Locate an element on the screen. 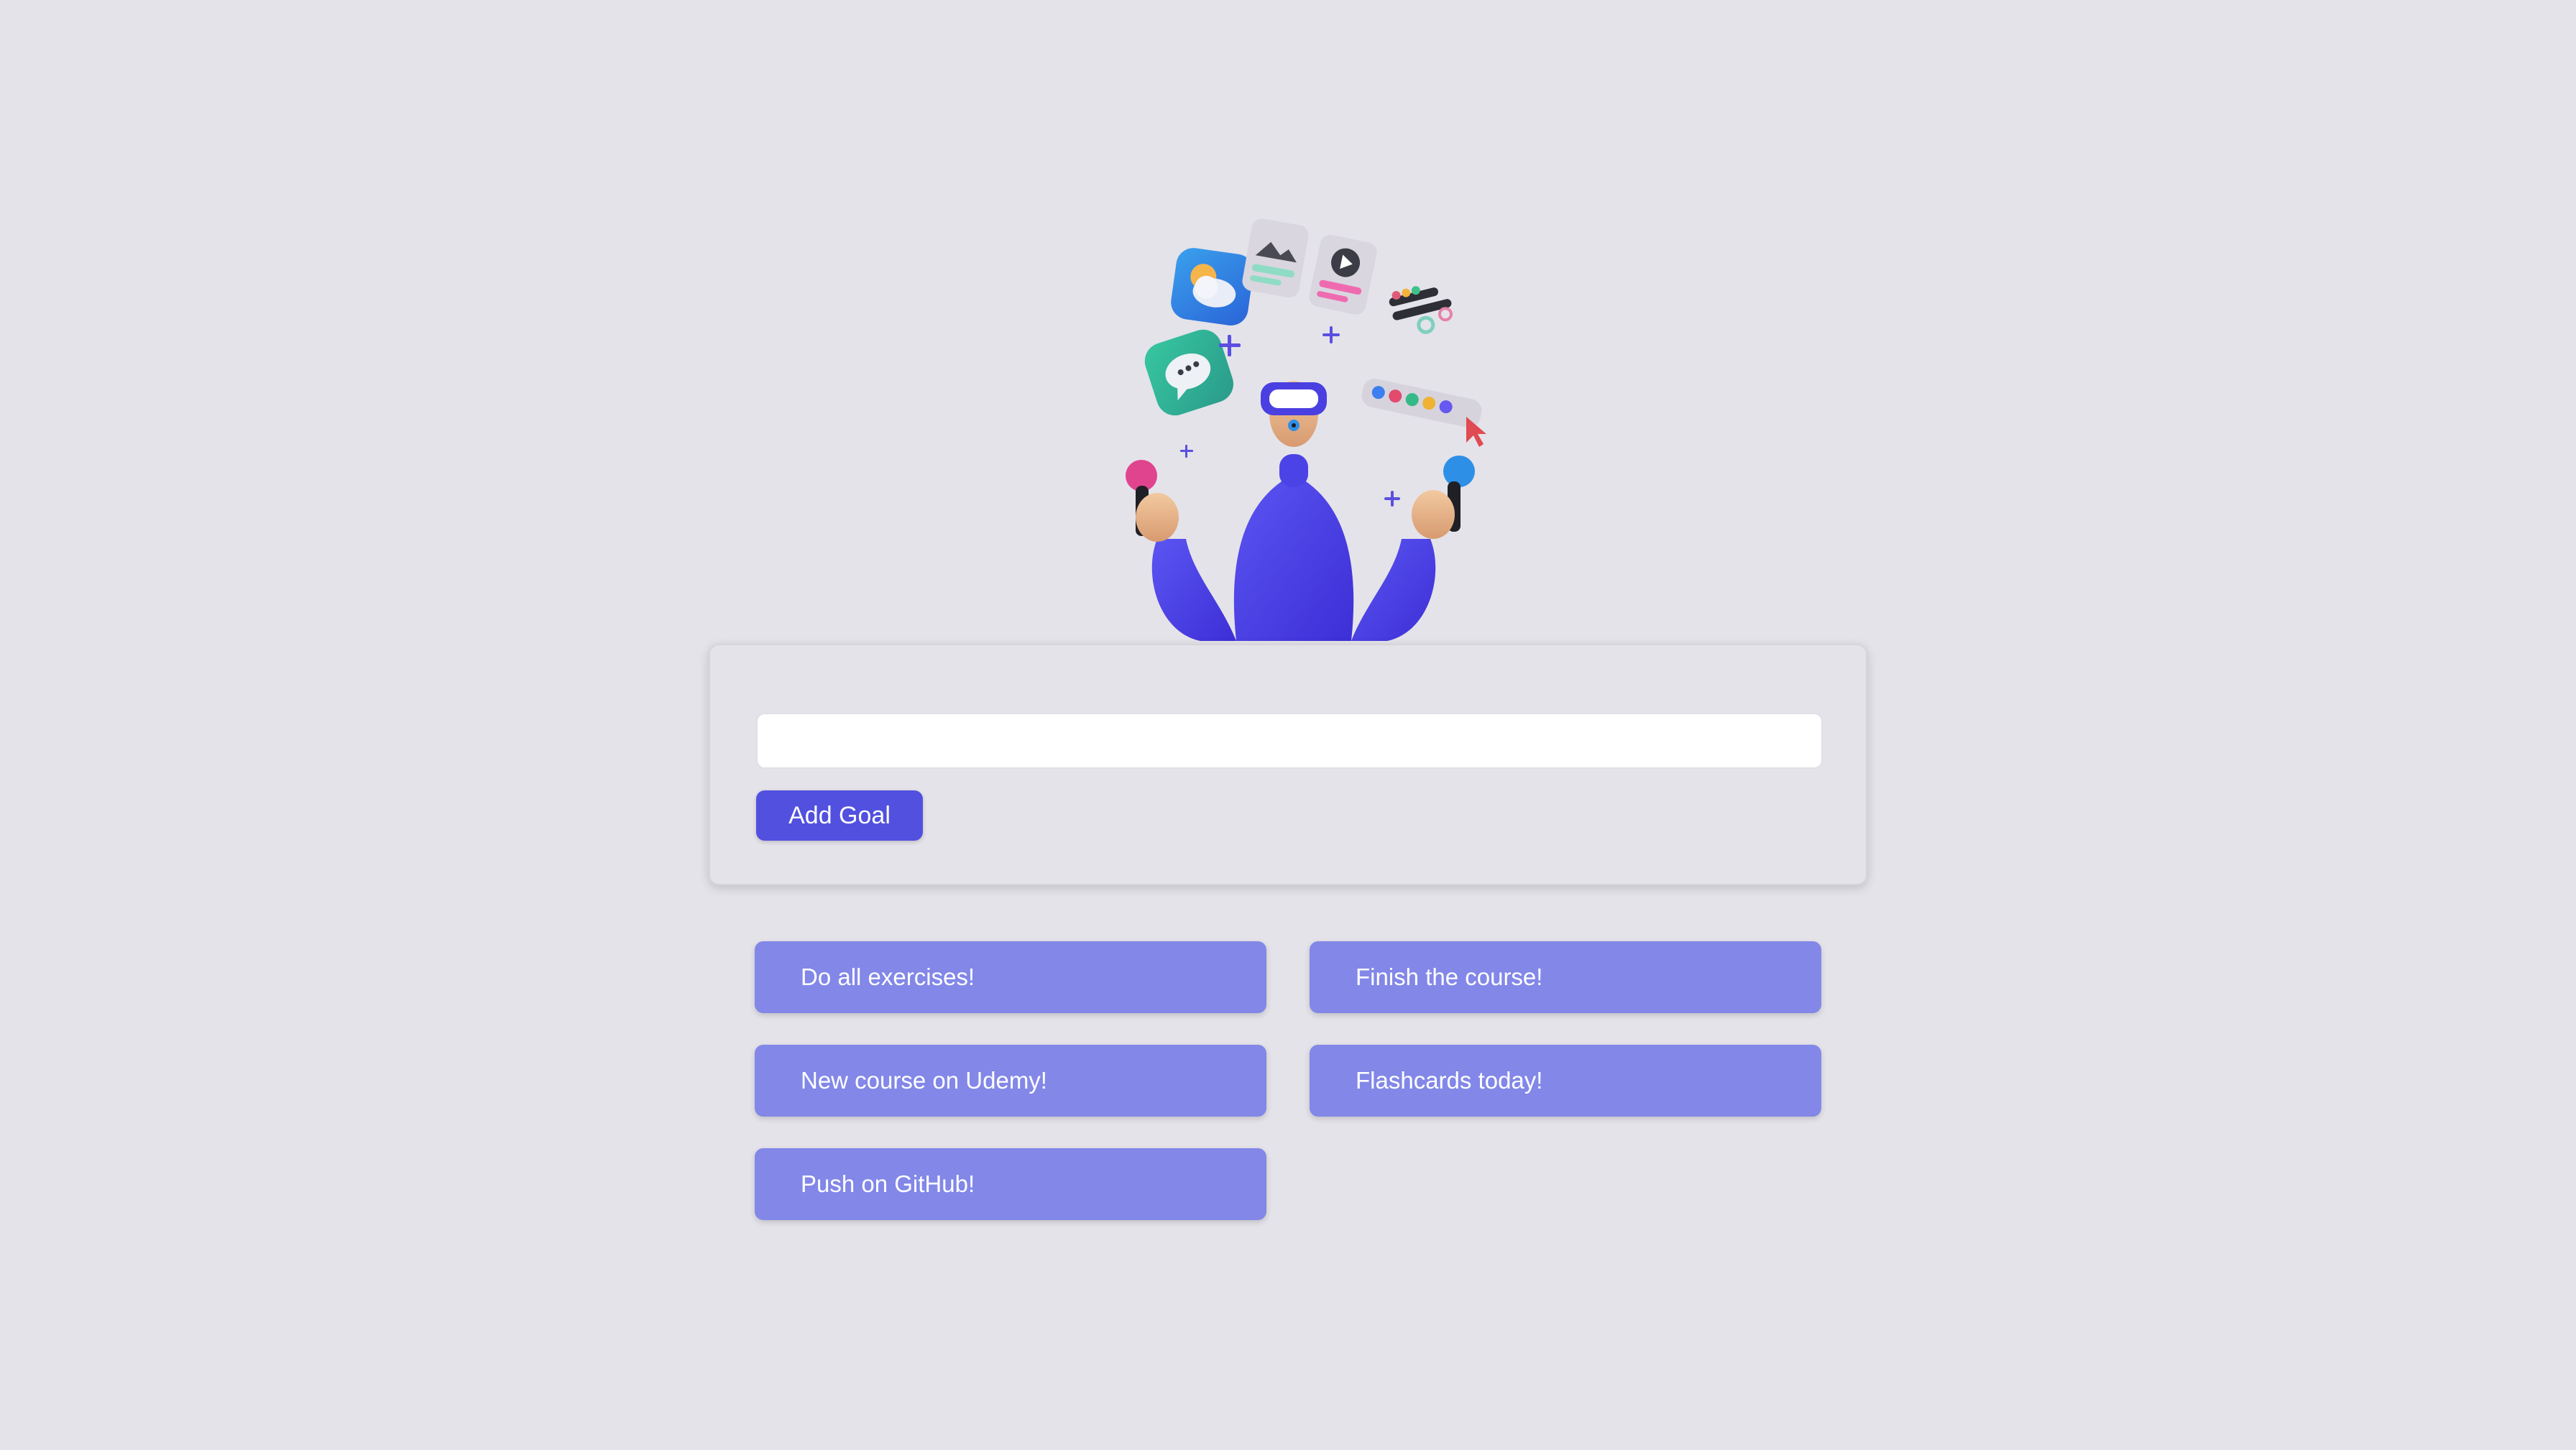 Image resolution: width=2576 pixels, height=1450 pixels. goal-form-card: Add Goal is located at coordinates (1288, 764).